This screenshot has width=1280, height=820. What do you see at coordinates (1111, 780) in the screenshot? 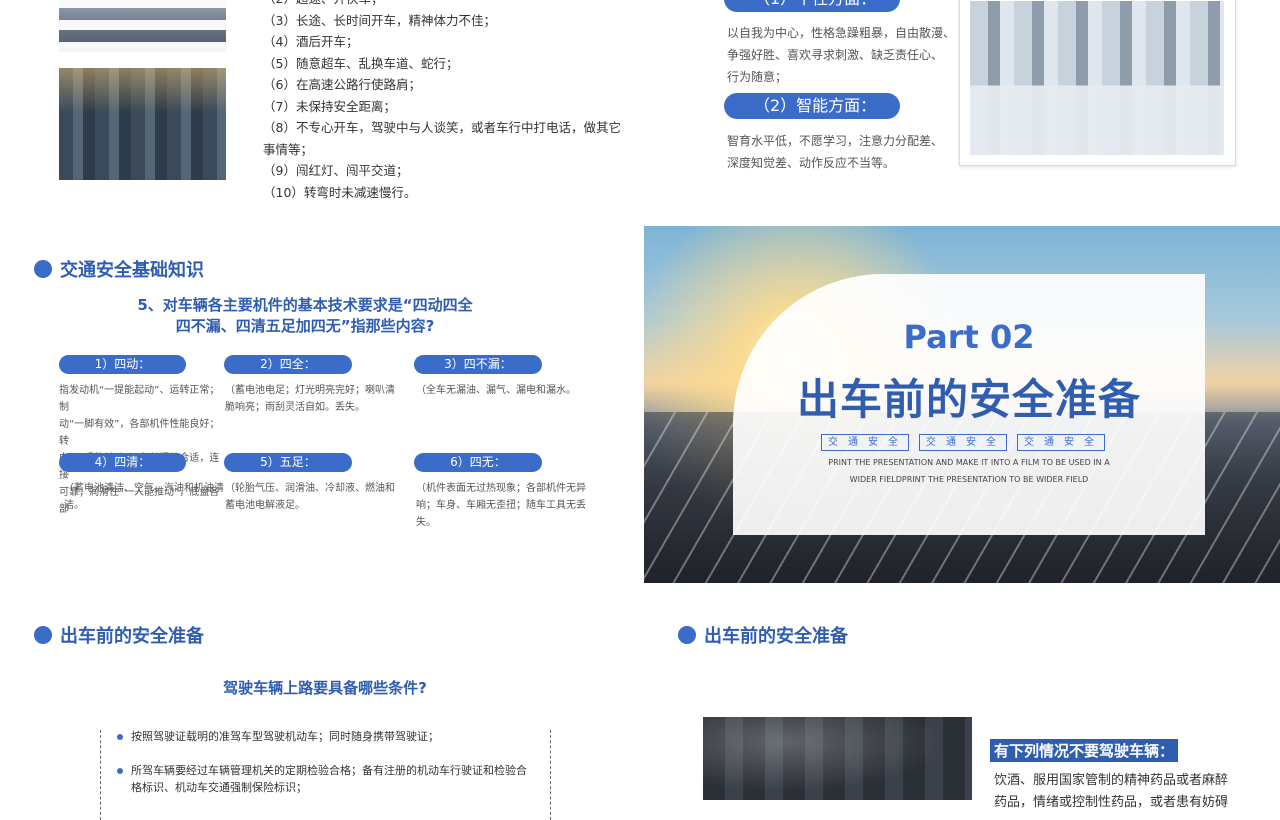
I see `text-line: 饮酒、服用国家管制的精神药品或者麻醉` at bounding box center [1111, 780].